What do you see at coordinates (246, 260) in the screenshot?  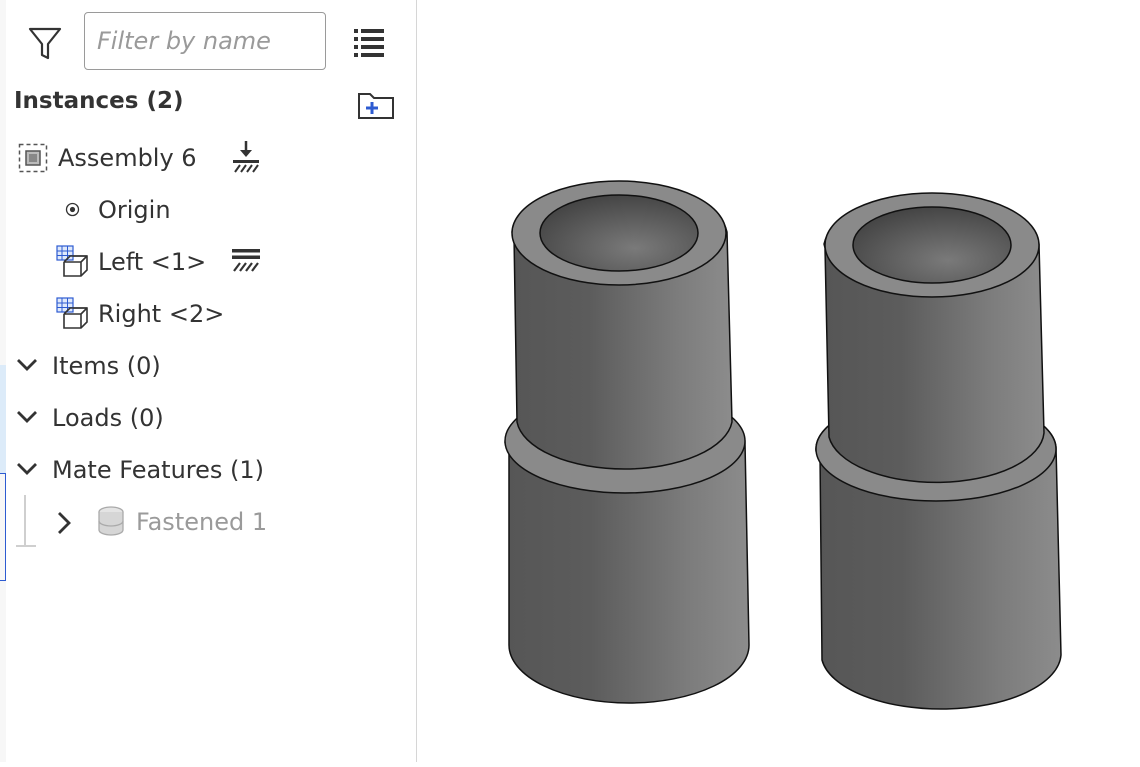 I see `fixed-indicator-icon` at bounding box center [246, 260].